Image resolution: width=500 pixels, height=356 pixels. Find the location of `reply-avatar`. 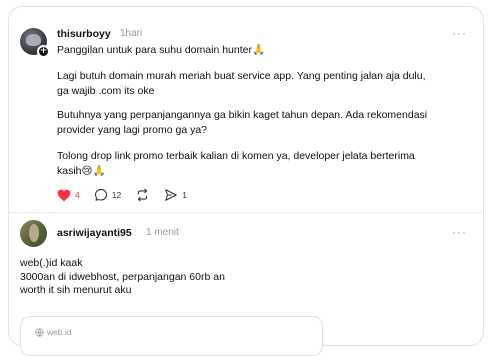

reply-avatar is located at coordinates (33, 233).